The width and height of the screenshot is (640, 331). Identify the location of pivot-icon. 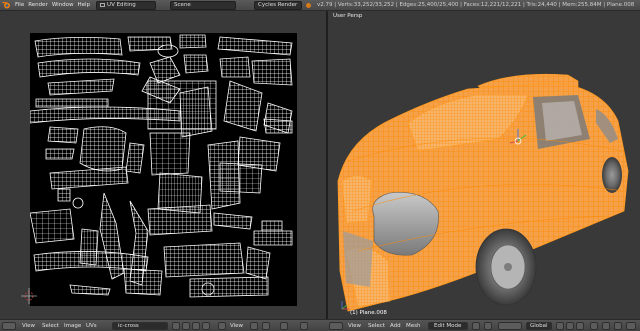
(222, 326).